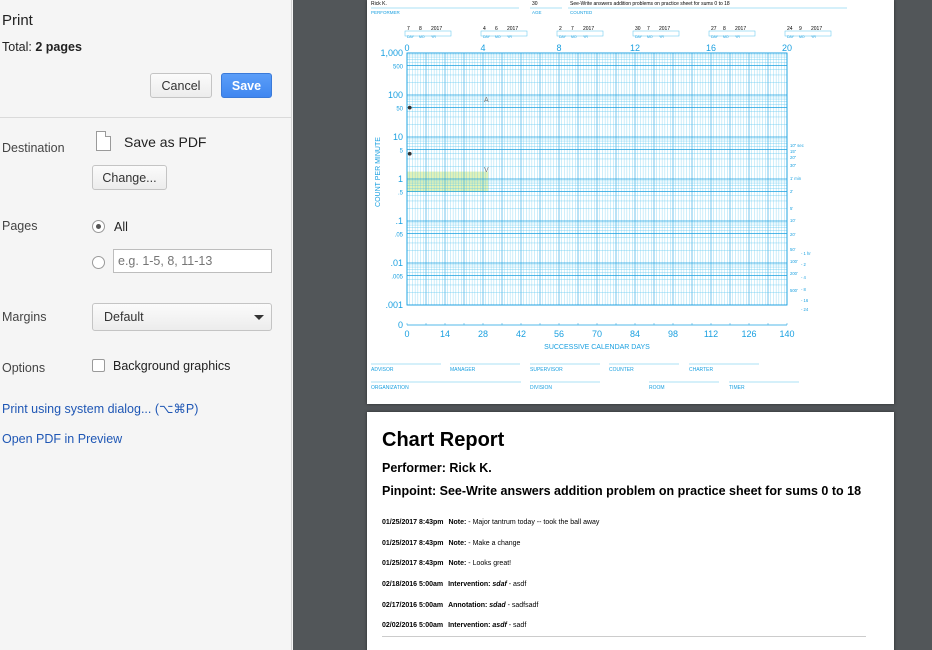 This screenshot has height=650, width=932. I want to click on footer-caption: CHARTER, so click(701, 370).